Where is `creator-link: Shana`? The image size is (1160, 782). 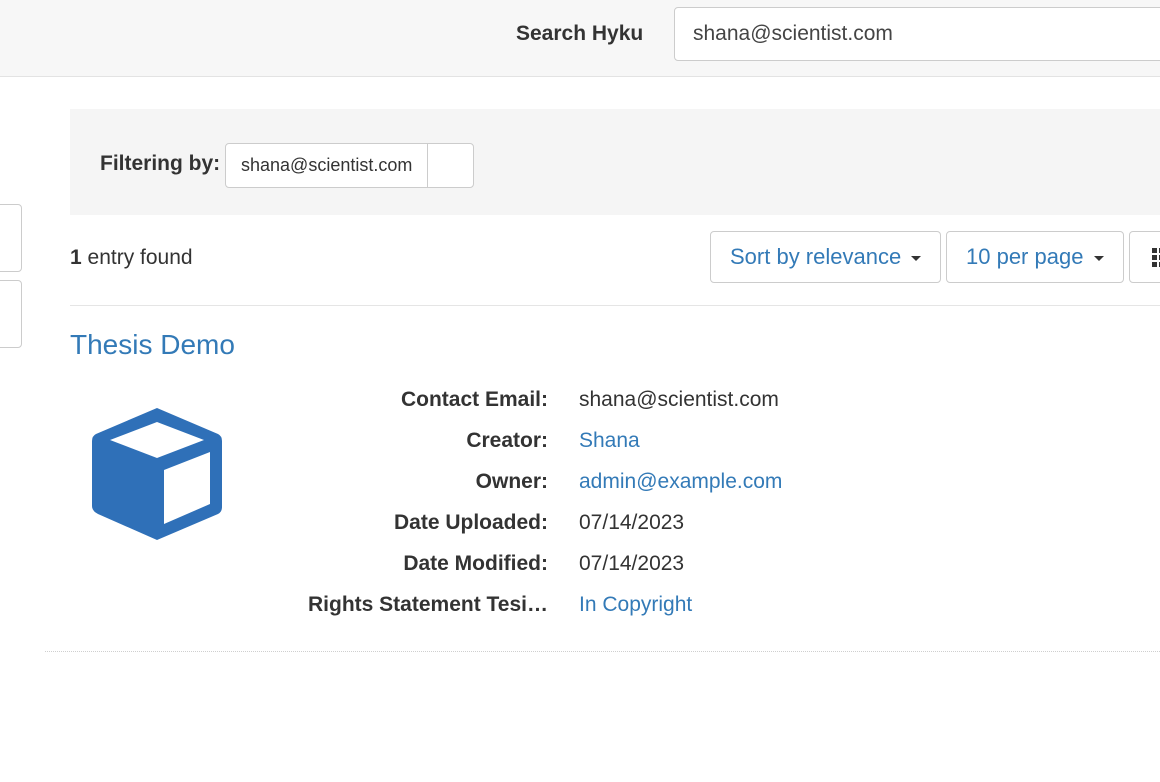
creator-link: Shana is located at coordinates (609, 441).